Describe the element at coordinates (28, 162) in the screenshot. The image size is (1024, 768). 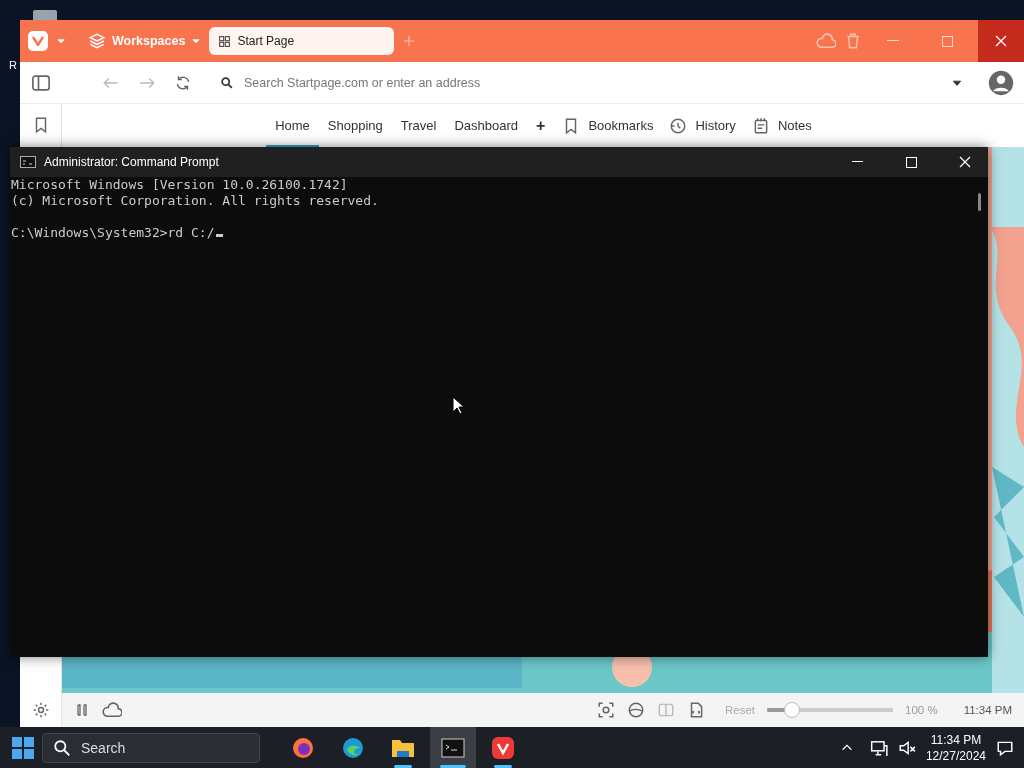
I see `console-icon` at that location.